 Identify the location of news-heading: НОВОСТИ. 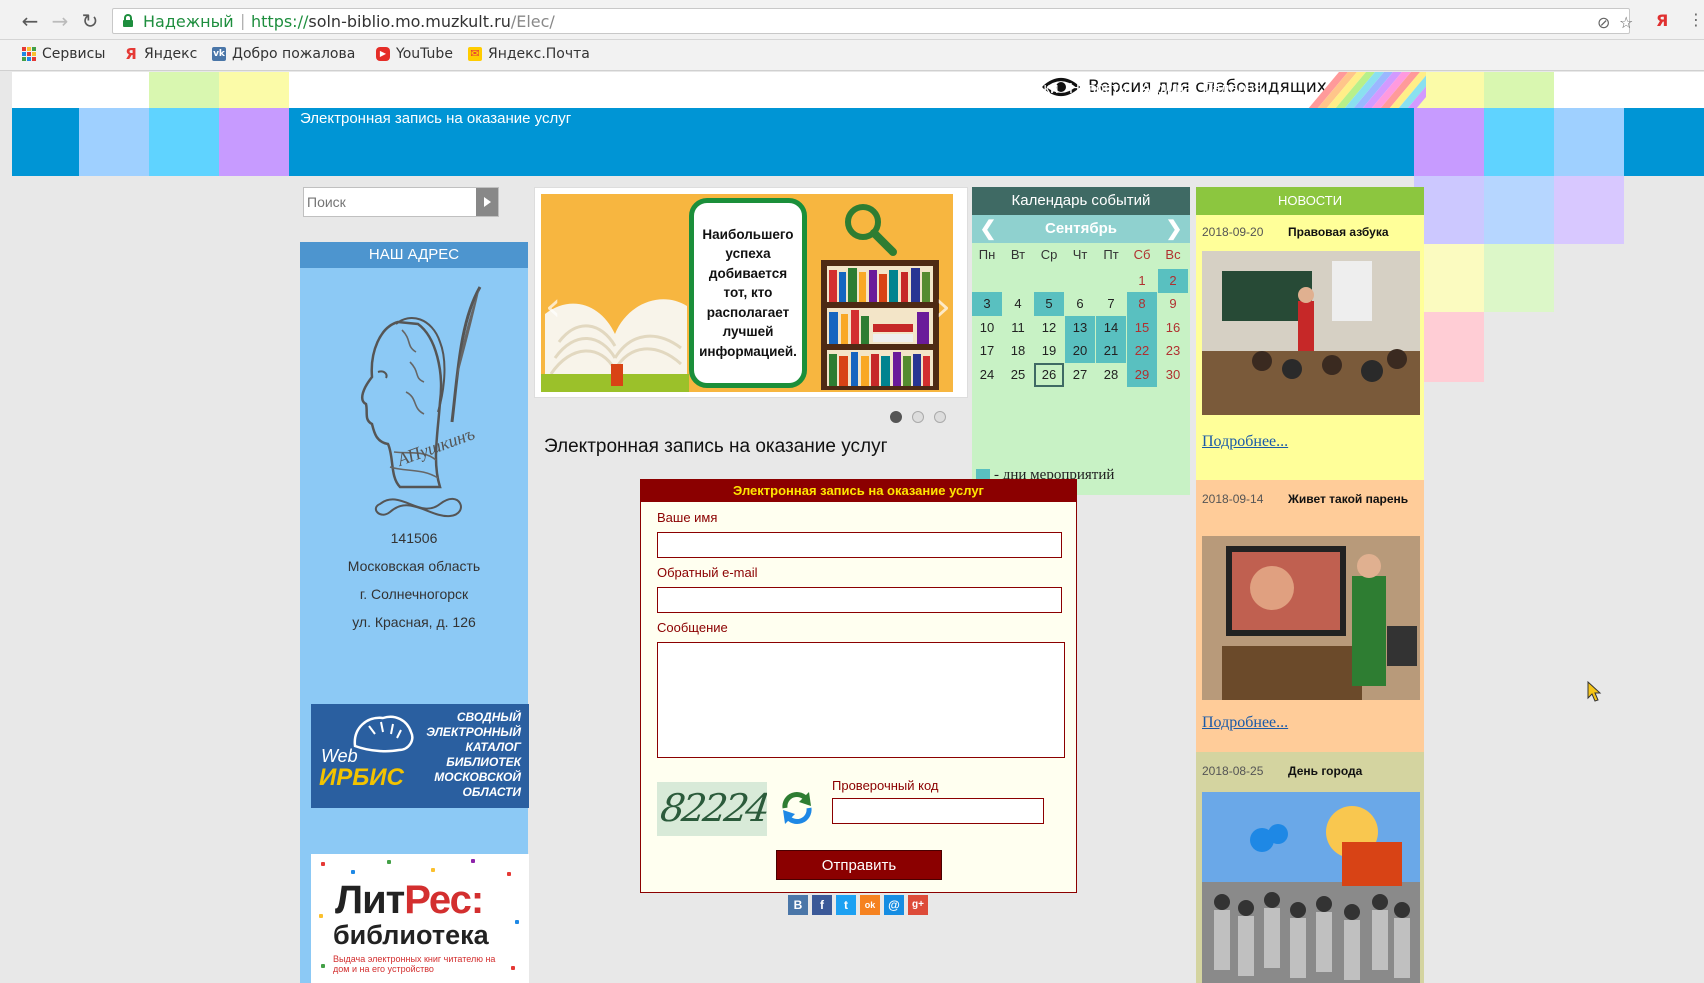
(1310, 201).